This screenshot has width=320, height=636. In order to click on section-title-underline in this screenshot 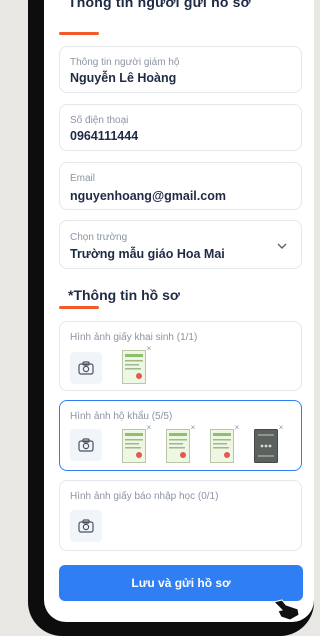, I will do `click(79, 307)`.